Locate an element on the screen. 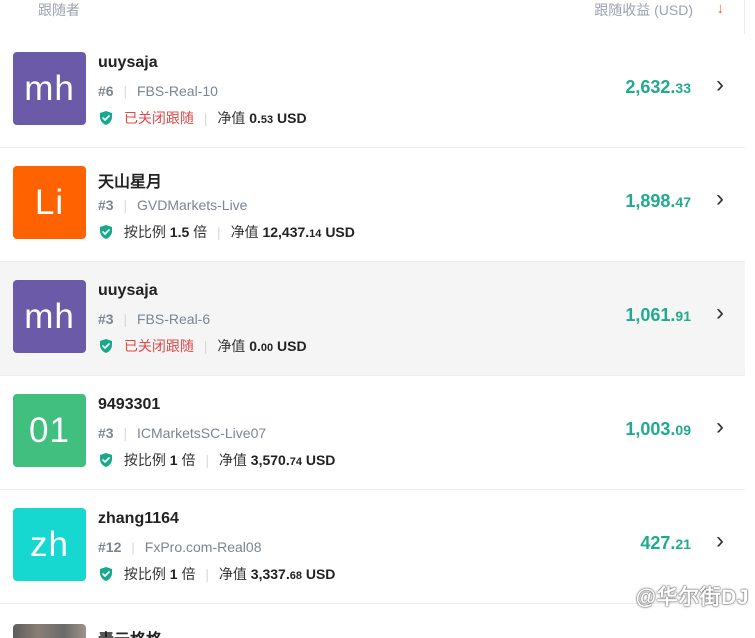  rank-badge: #6 is located at coordinates (106, 91).